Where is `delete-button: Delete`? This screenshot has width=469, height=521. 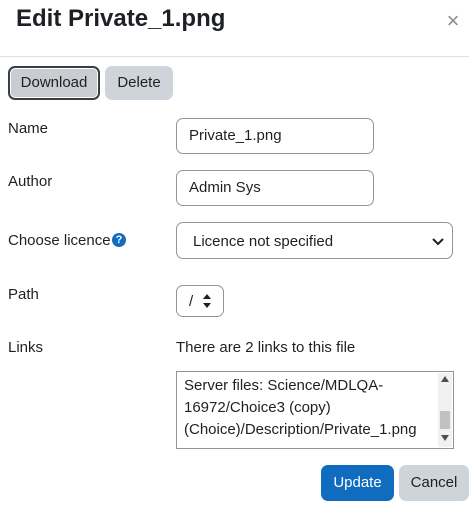
delete-button: Delete is located at coordinates (139, 83).